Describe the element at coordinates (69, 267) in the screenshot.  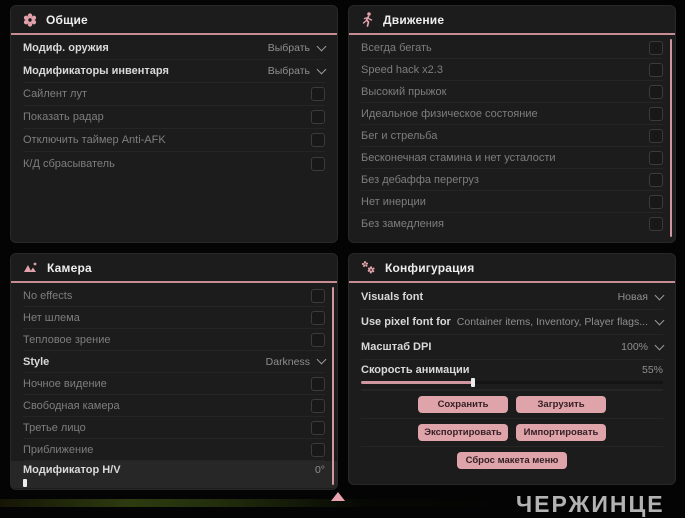
I see `panel-title: Камера` at that location.